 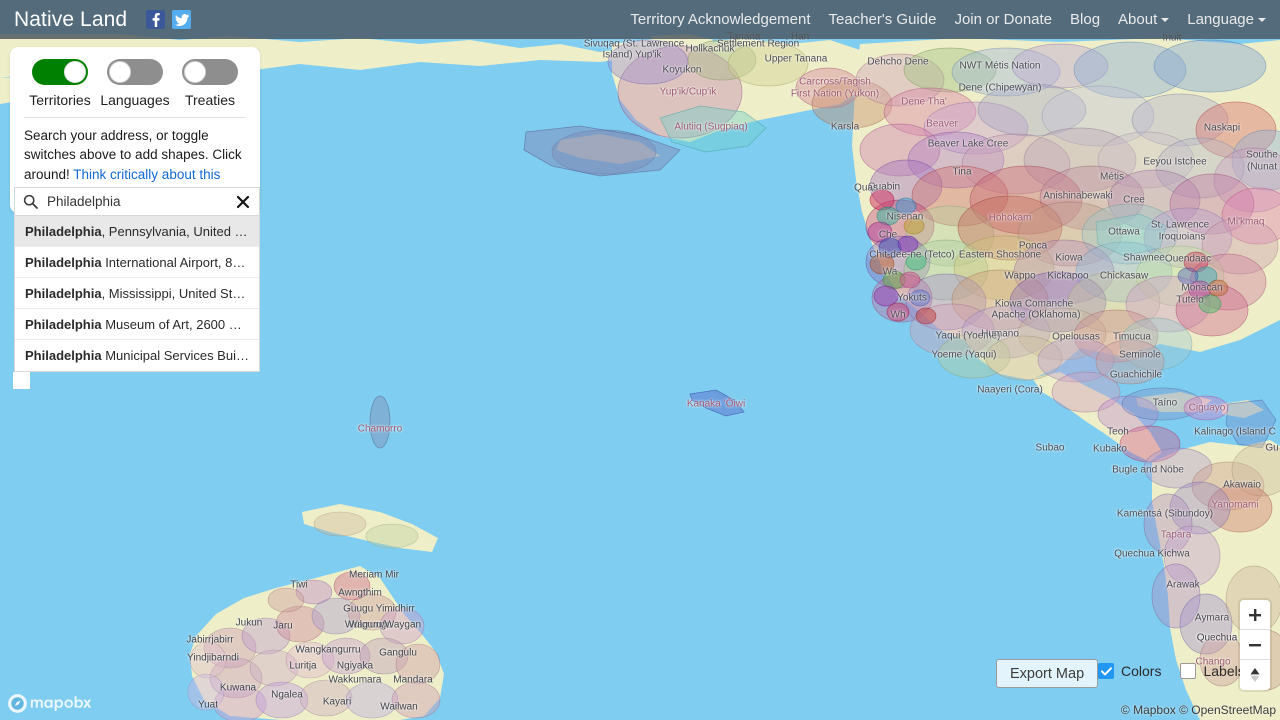 I want to click on nav-link-label: About, so click(x=1138, y=19).